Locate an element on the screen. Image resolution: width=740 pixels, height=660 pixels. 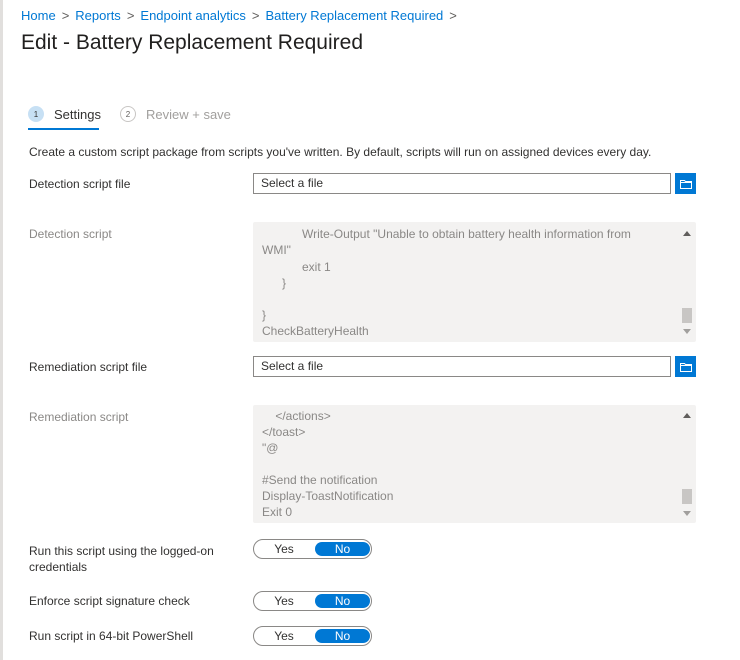
tab-review-save: 2 Review + save is located at coordinates (175, 114).